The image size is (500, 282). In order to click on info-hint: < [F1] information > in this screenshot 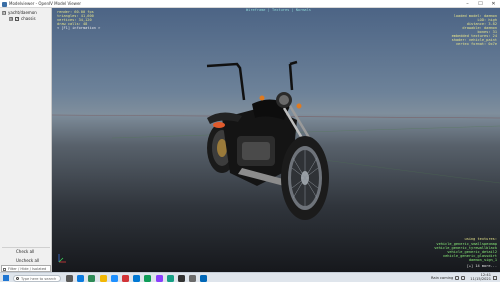, I will do `click(79, 28)`.